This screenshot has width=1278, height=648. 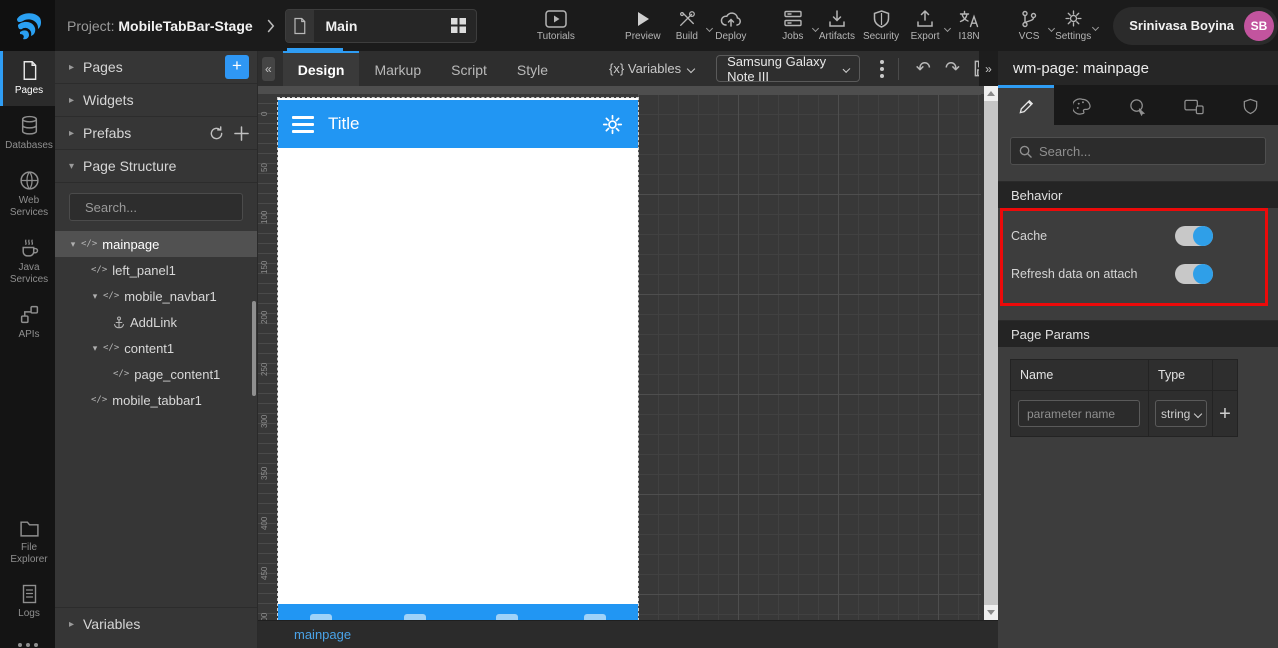 I want to click on translate-icon, so click(x=969, y=18).